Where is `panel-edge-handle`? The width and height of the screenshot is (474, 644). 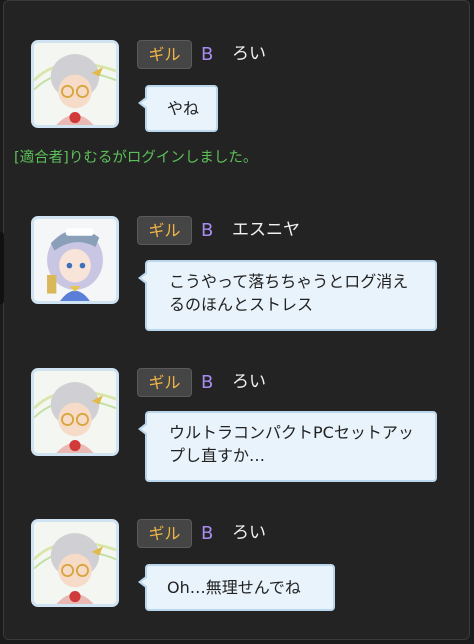 panel-edge-handle is located at coordinates (2, 268).